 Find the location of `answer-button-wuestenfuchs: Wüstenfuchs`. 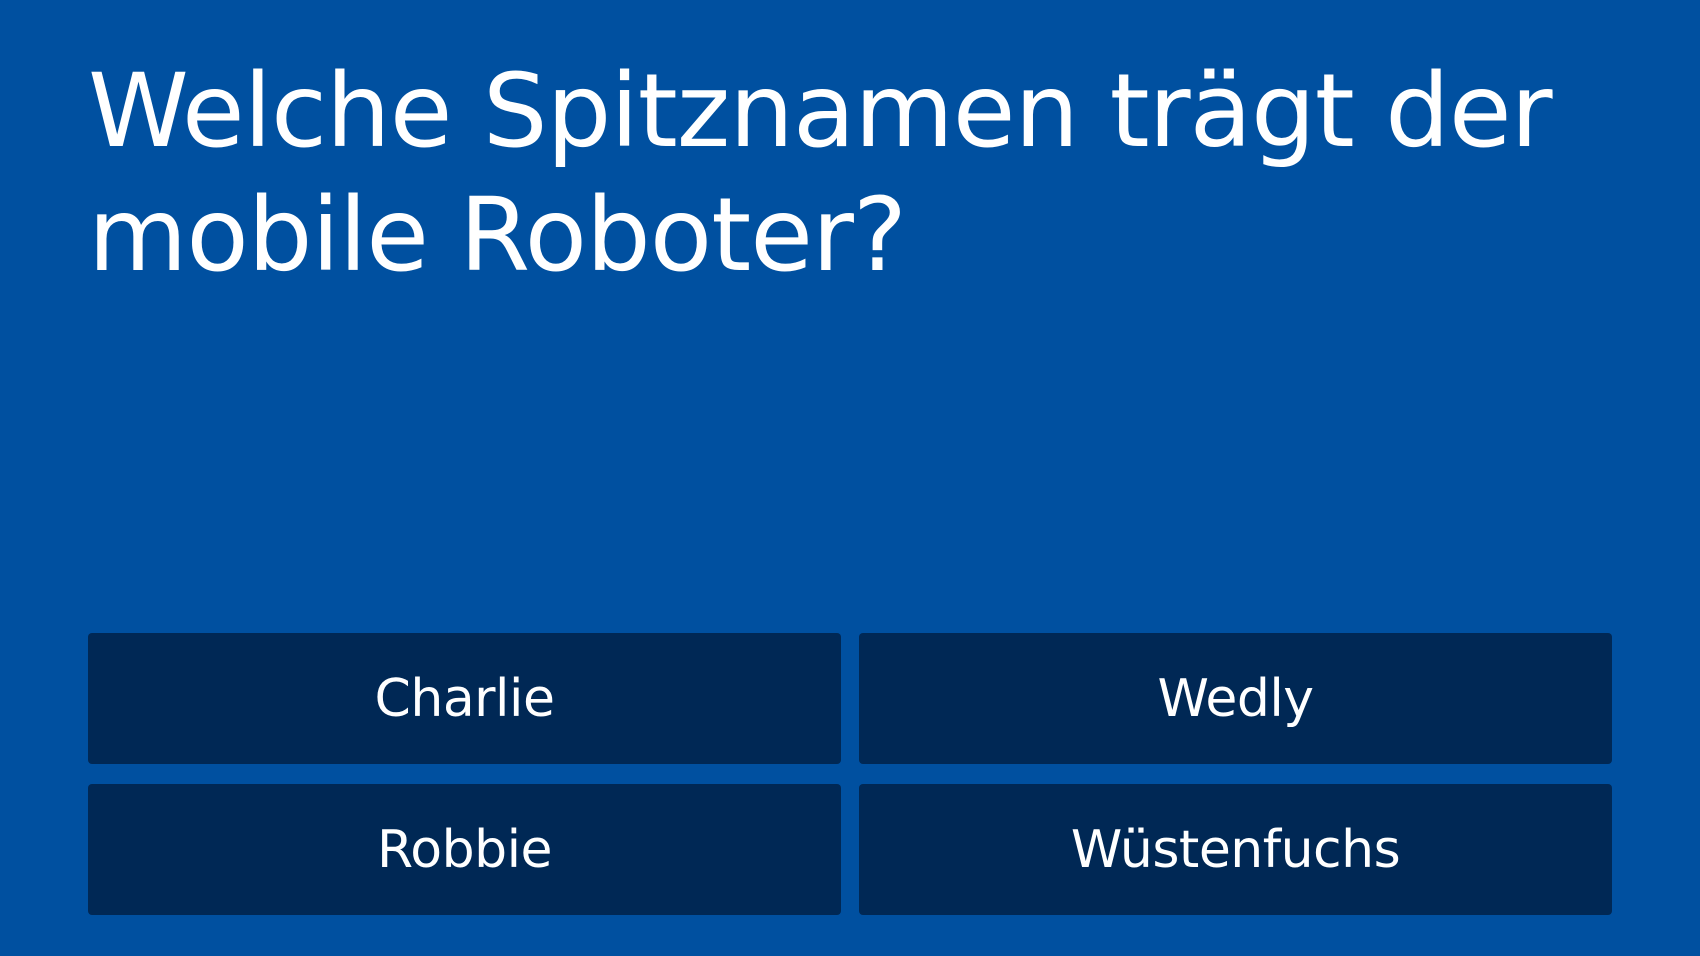

answer-button-wuestenfuchs: Wüstenfuchs is located at coordinates (1235, 849).